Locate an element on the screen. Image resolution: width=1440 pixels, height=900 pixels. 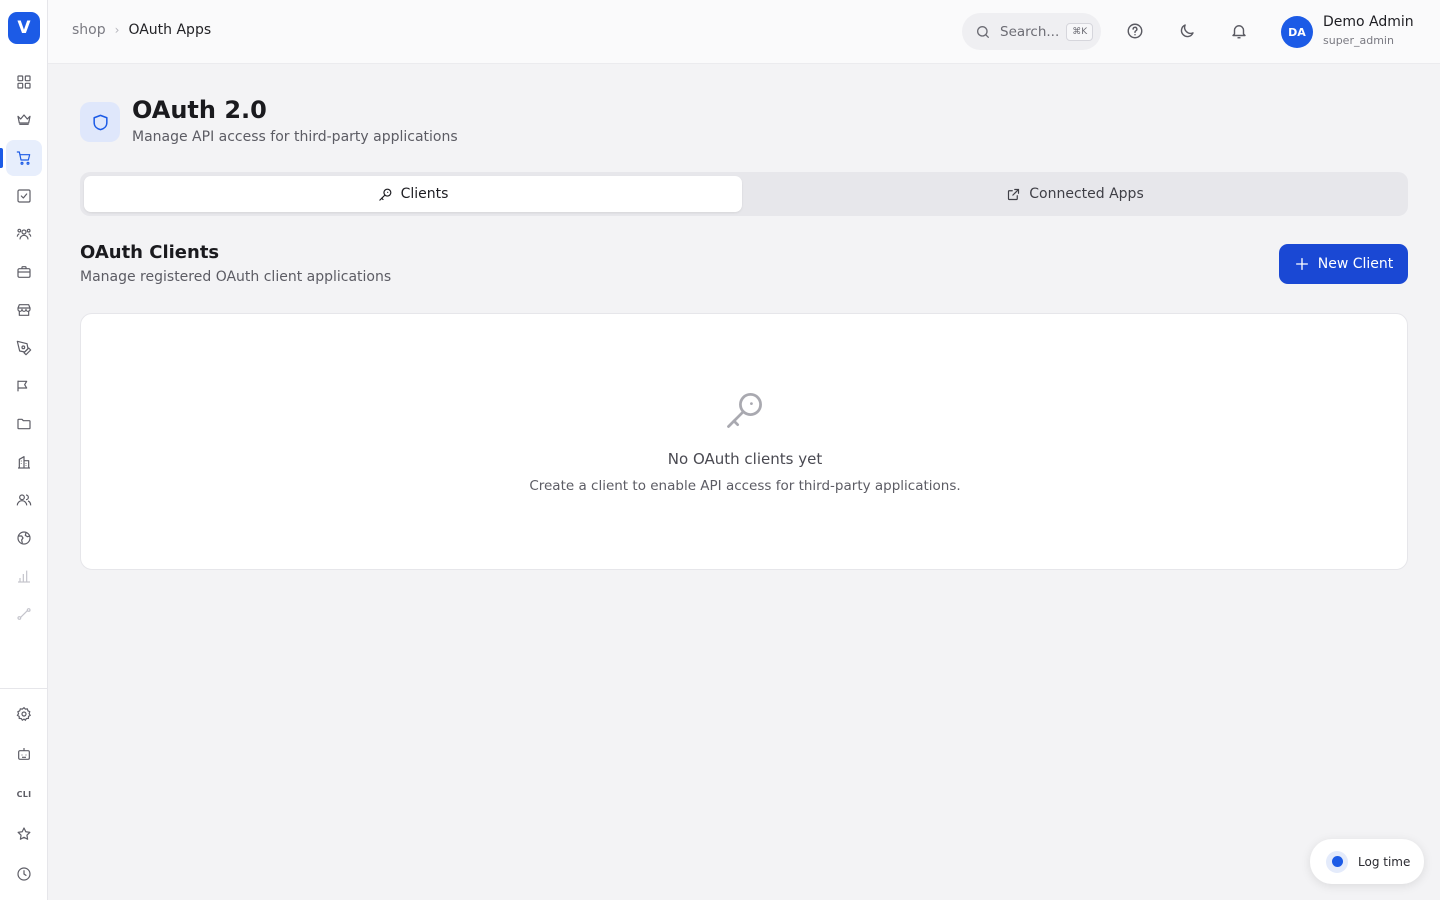
sidebar-item-routes is located at coordinates (24, 614).